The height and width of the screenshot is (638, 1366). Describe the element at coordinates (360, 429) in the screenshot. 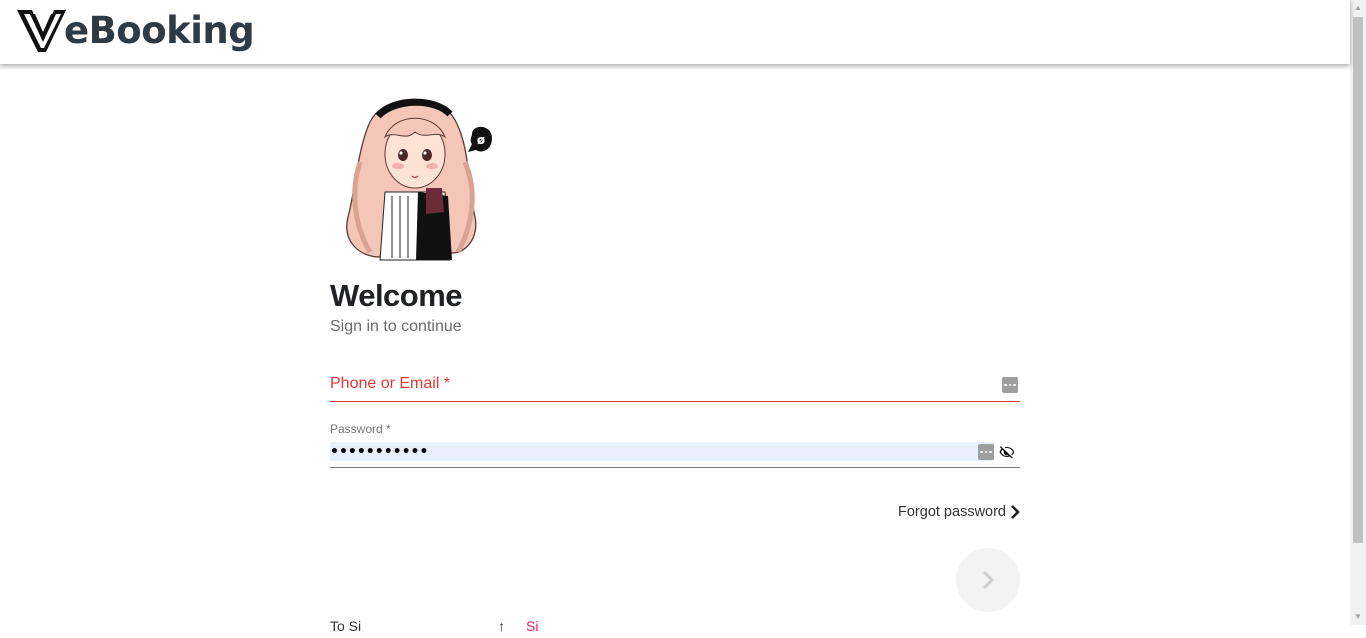

I see `password-label: Password *` at that location.